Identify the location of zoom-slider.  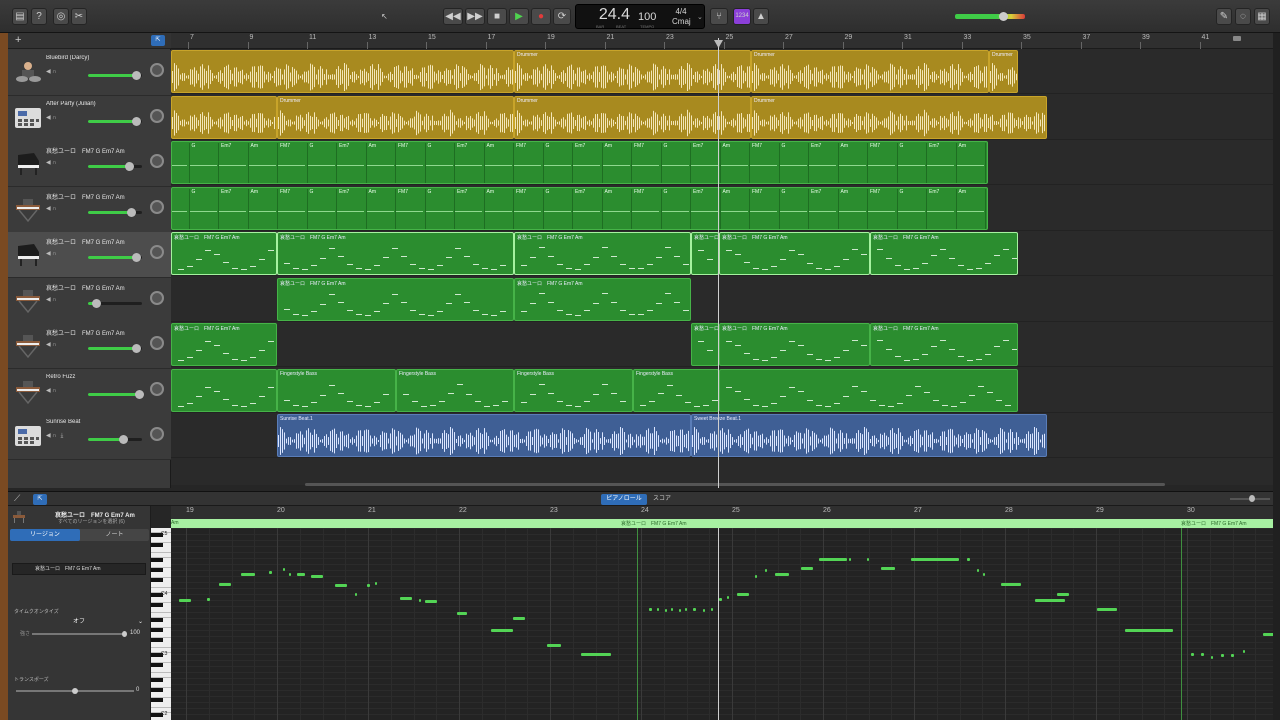
(1250, 498).